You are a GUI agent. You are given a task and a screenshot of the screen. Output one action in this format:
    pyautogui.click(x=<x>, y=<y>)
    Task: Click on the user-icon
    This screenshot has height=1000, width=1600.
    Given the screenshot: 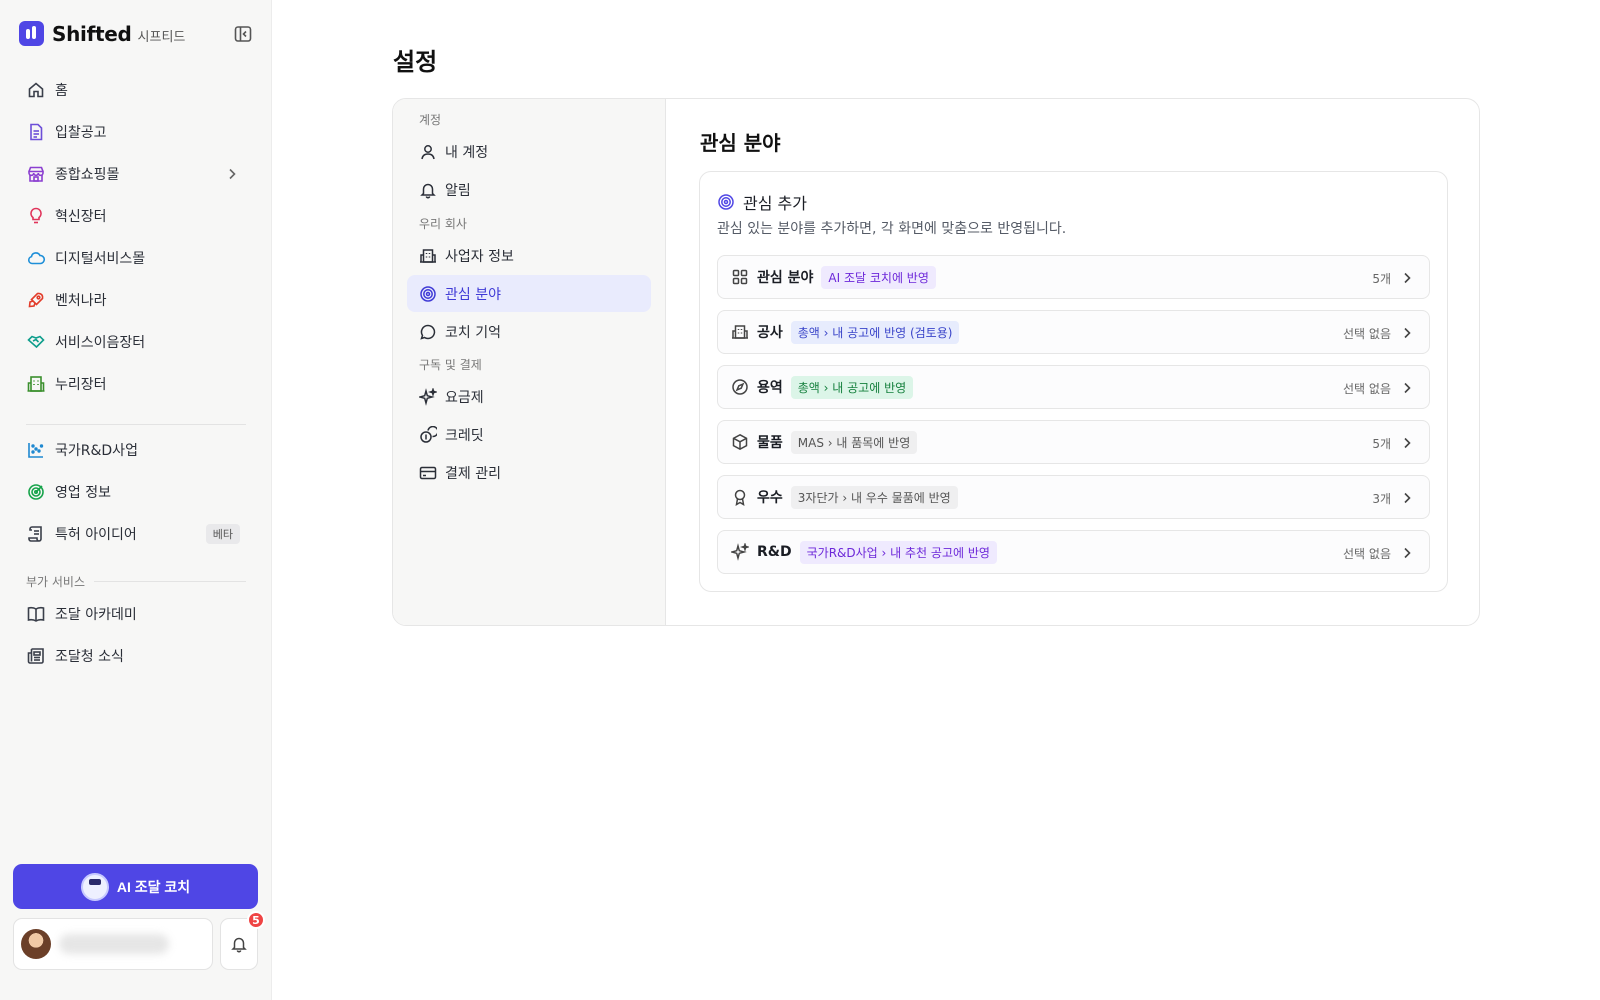 What is the action you would take?
    pyautogui.click(x=428, y=152)
    